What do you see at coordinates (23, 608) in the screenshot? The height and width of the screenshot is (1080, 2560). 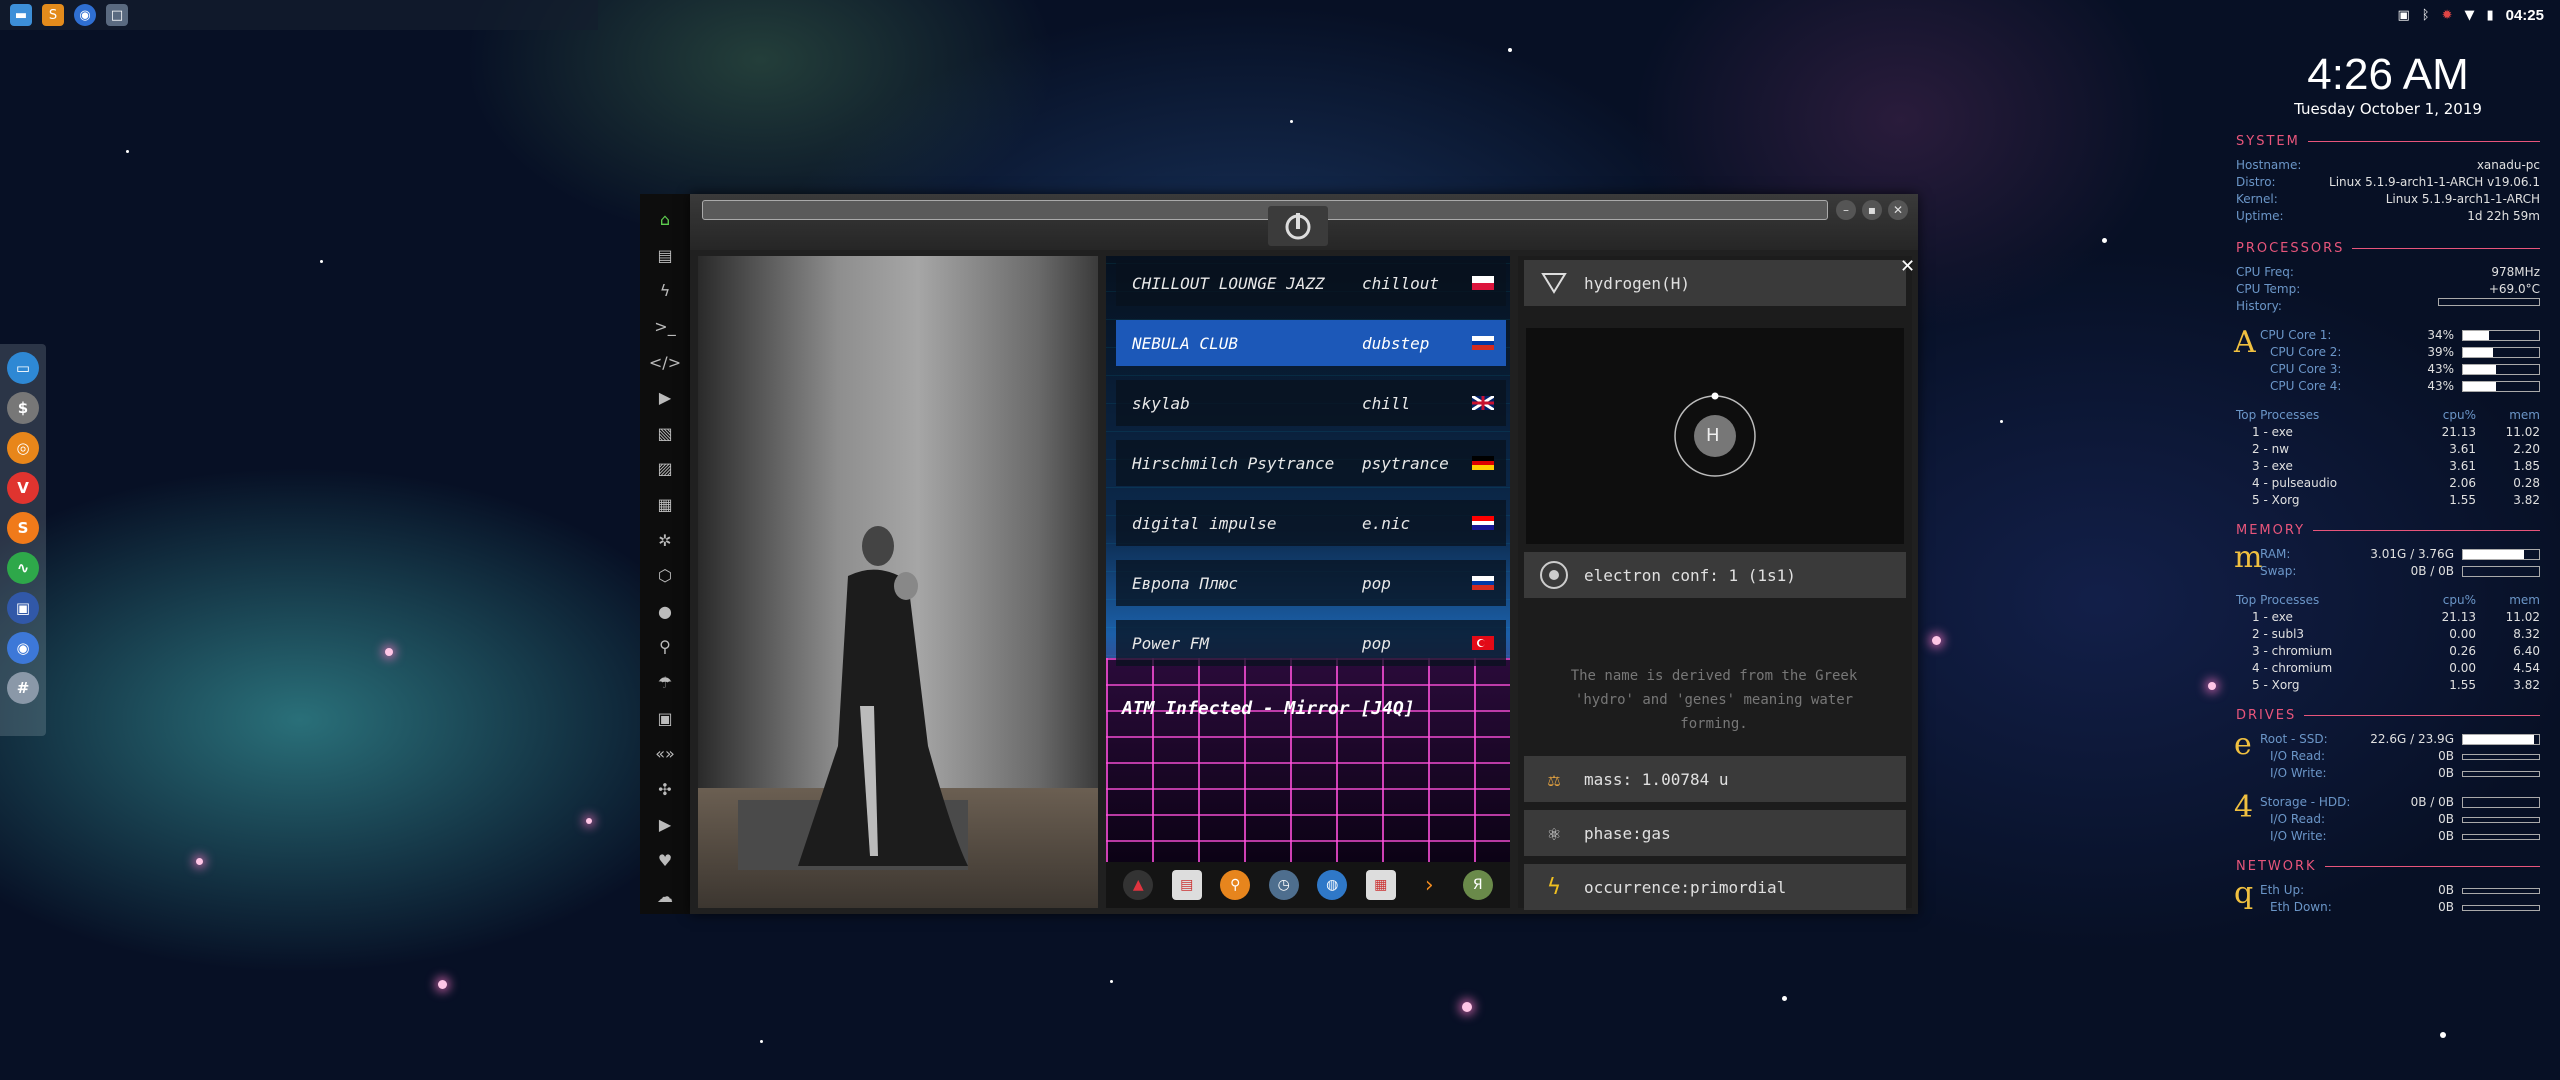 I see `screen-icon: ▣` at bounding box center [23, 608].